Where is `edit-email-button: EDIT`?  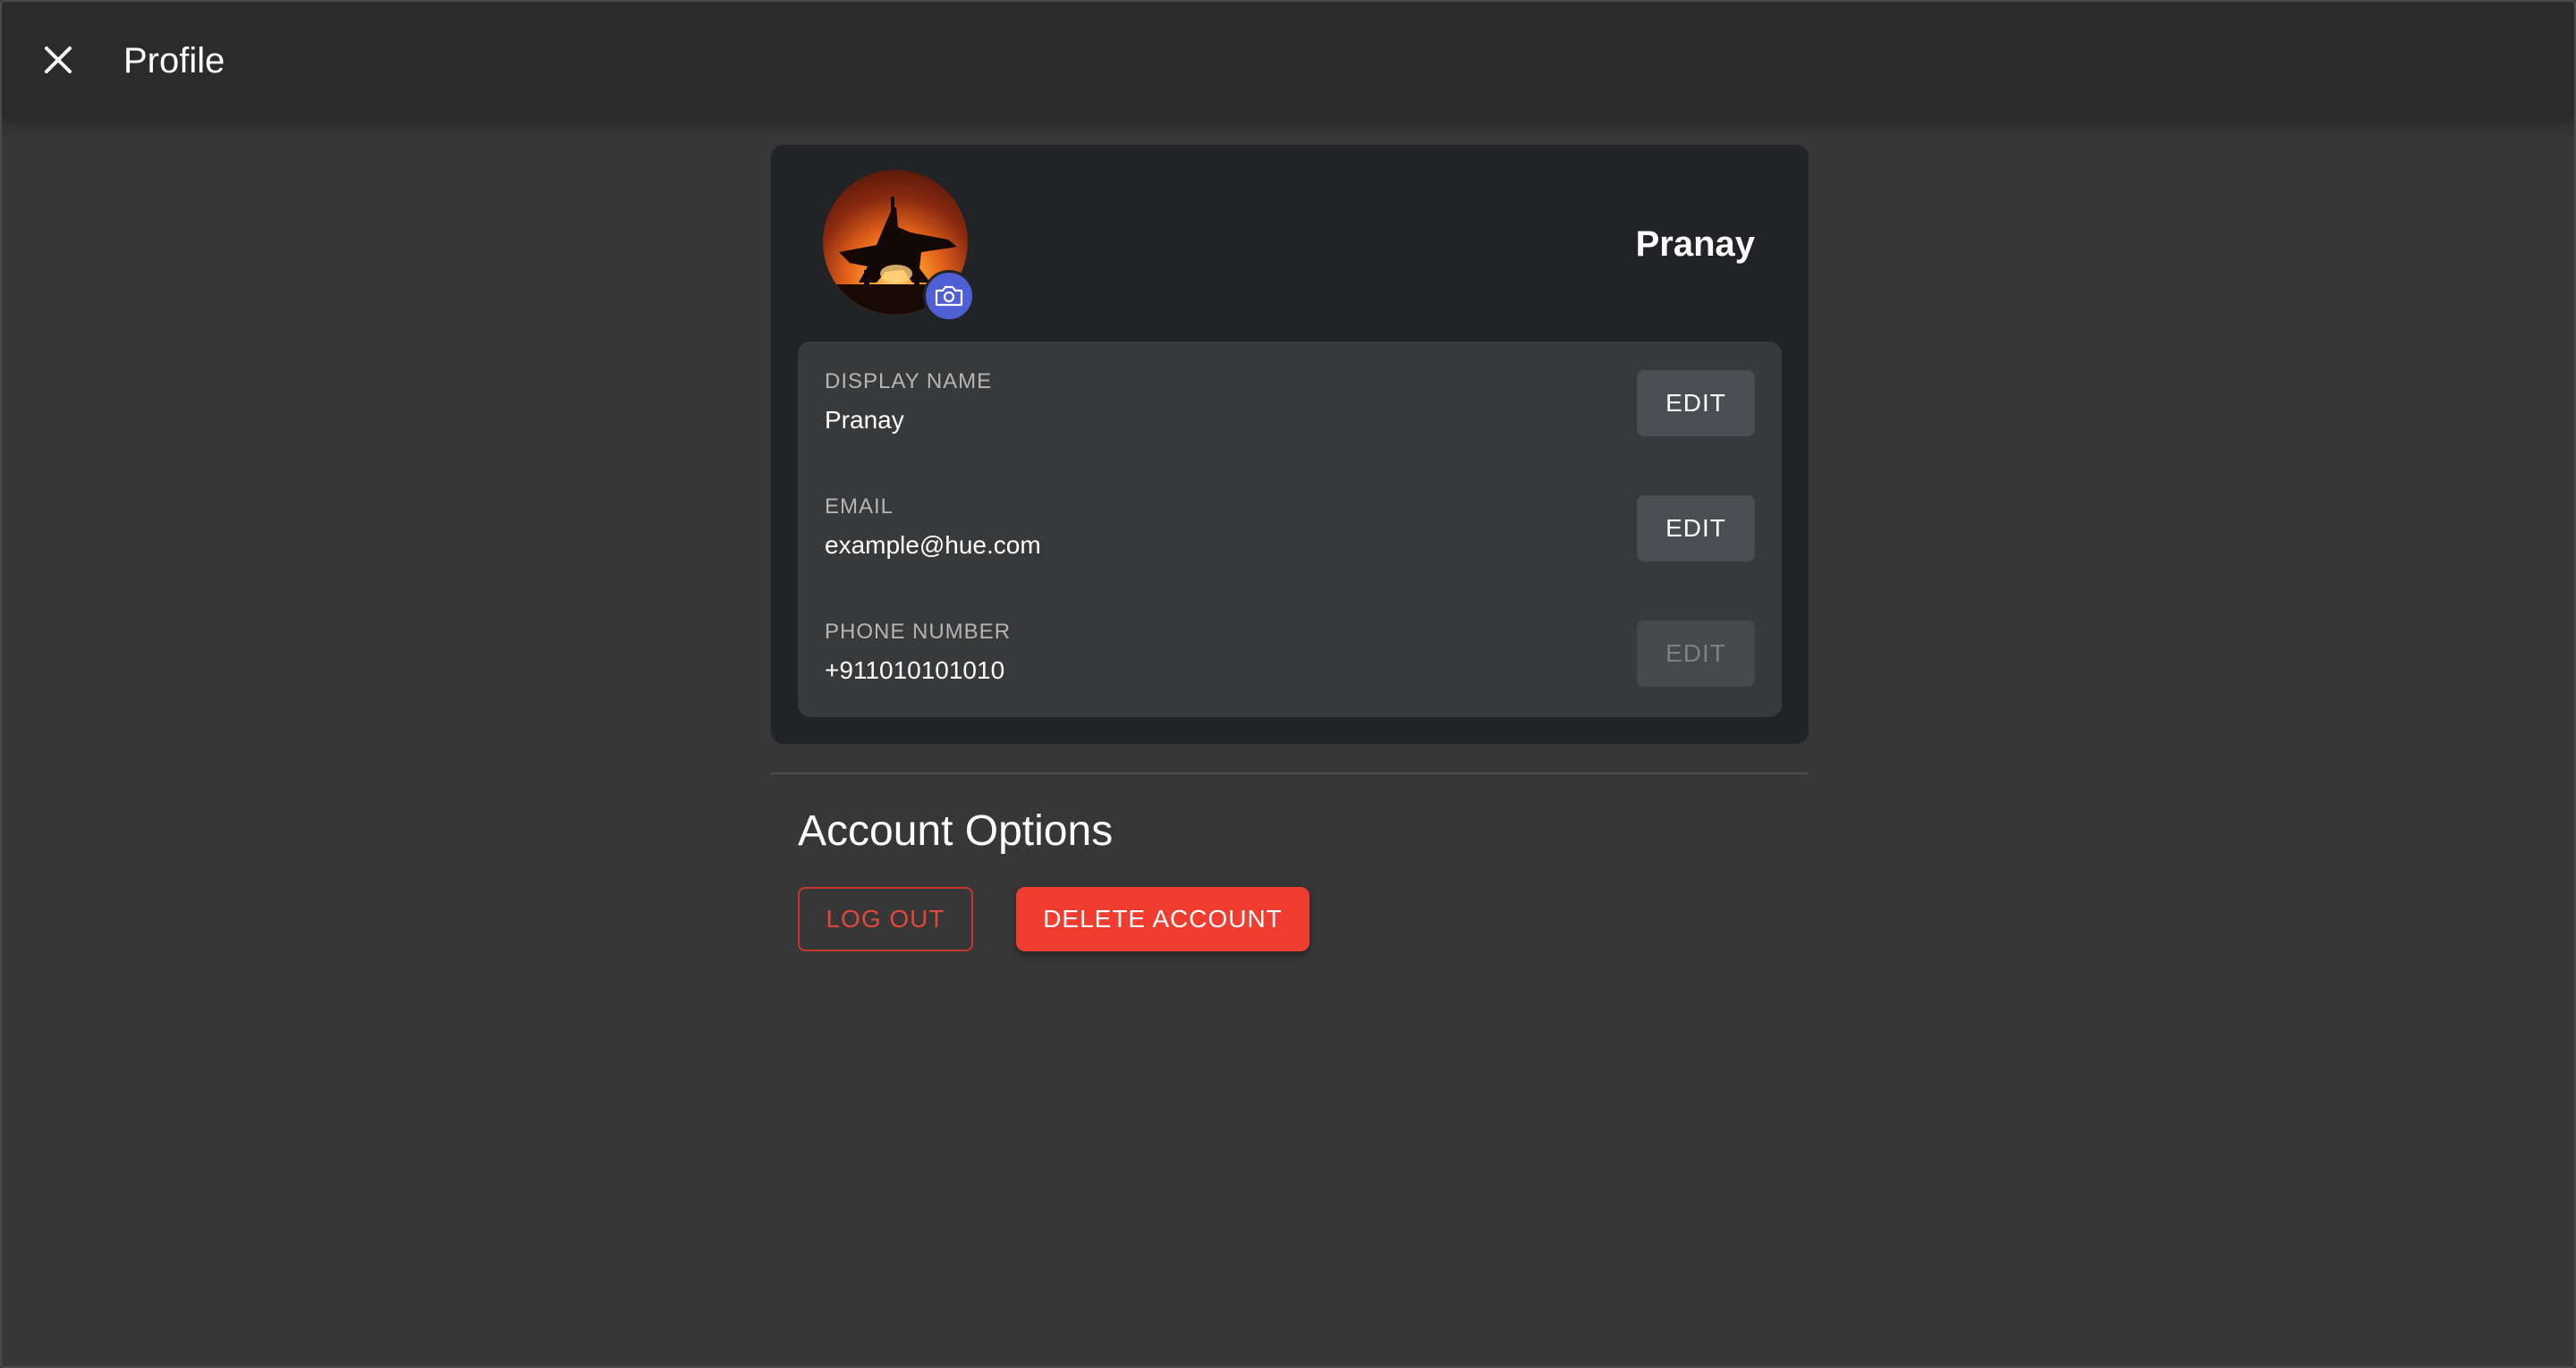 edit-email-button: EDIT is located at coordinates (1696, 528).